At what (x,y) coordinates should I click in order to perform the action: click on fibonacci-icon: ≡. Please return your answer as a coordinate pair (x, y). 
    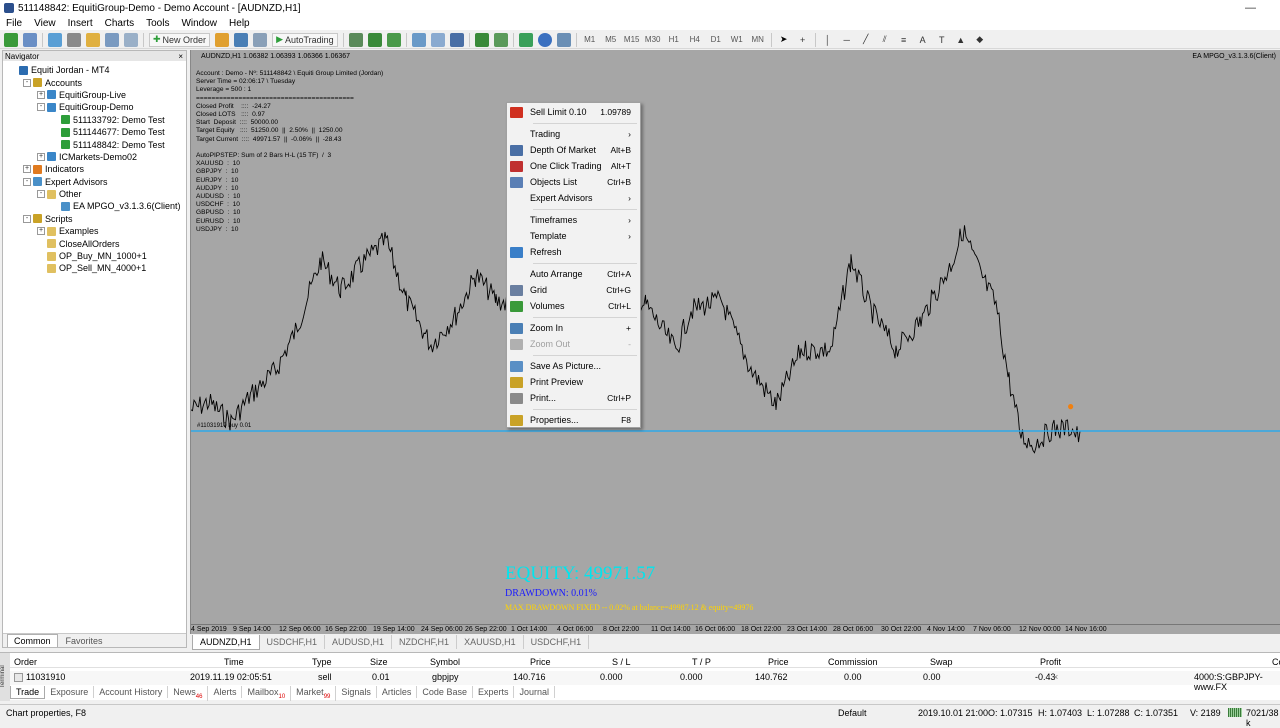
    Looking at the image, I should click on (904, 40).